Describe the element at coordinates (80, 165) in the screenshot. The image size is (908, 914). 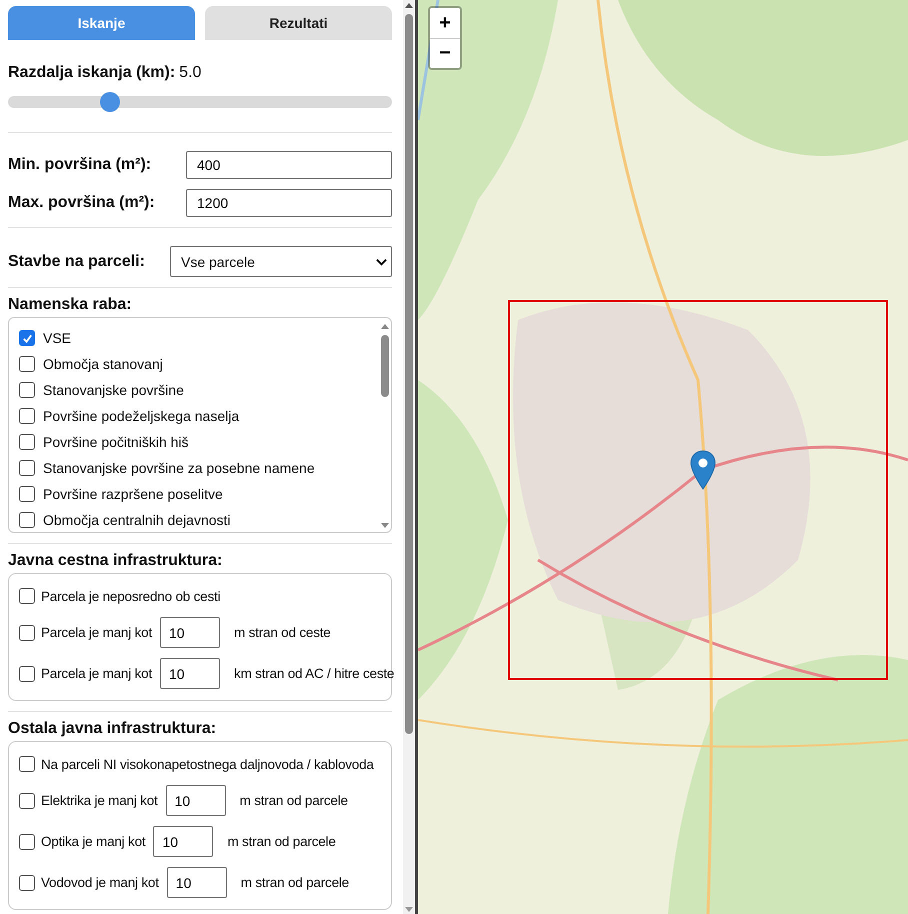
I see `area-label: Min. površina (m²):` at that location.